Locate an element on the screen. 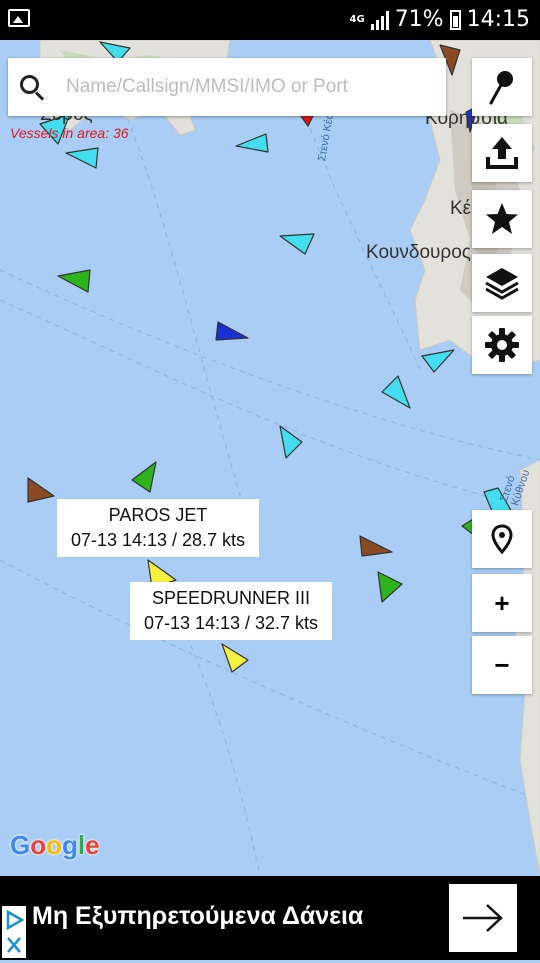 The image size is (540, 963). settings-button is located at coordinates (502, 345).